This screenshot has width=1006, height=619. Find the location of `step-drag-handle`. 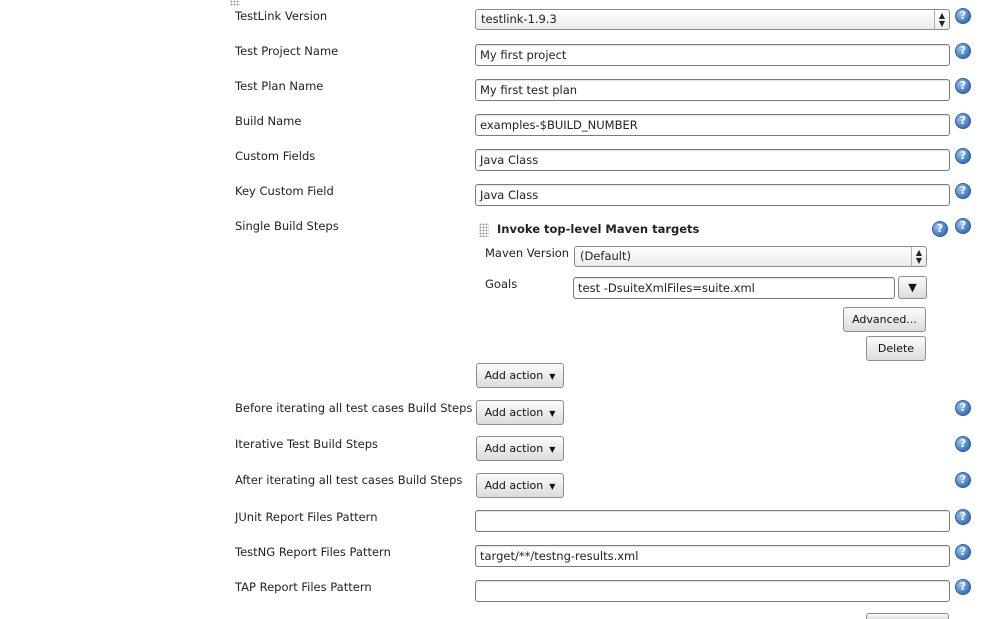

step-drag-handle is located at coordinates (484, 230).